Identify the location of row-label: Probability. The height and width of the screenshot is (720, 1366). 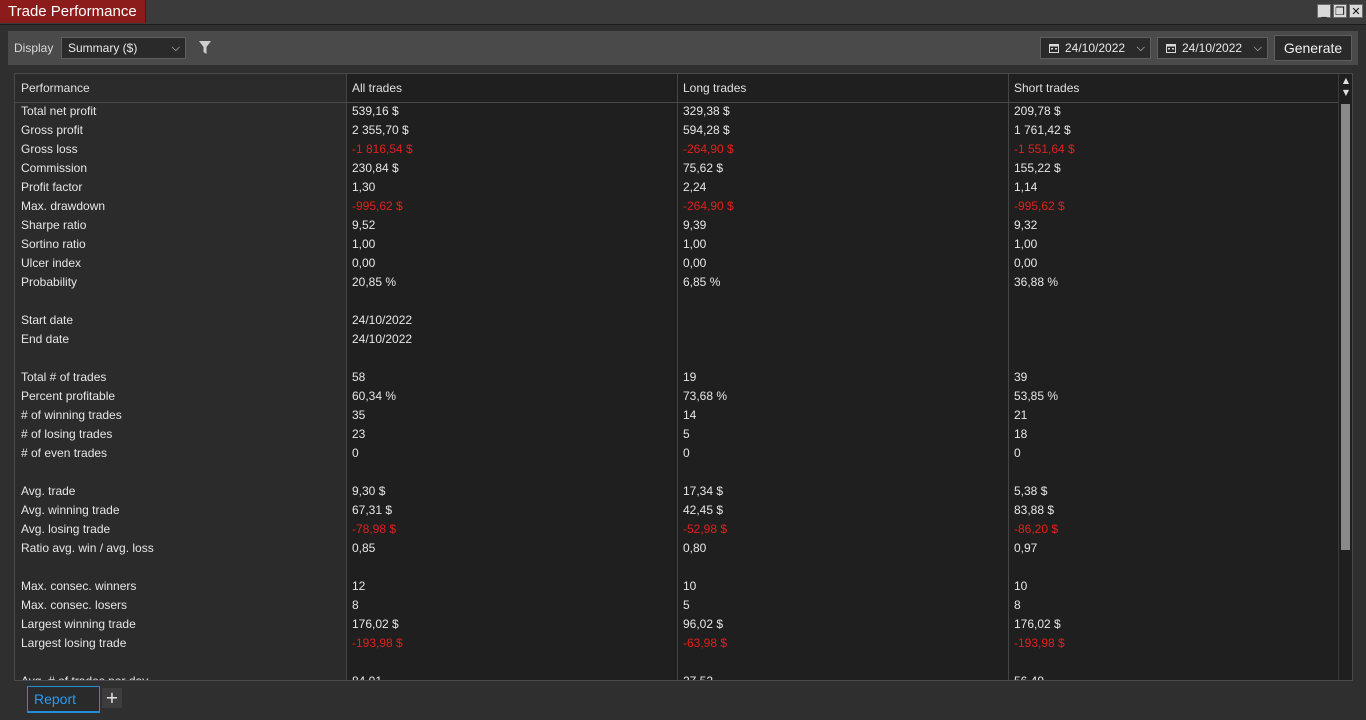
(49, 282).